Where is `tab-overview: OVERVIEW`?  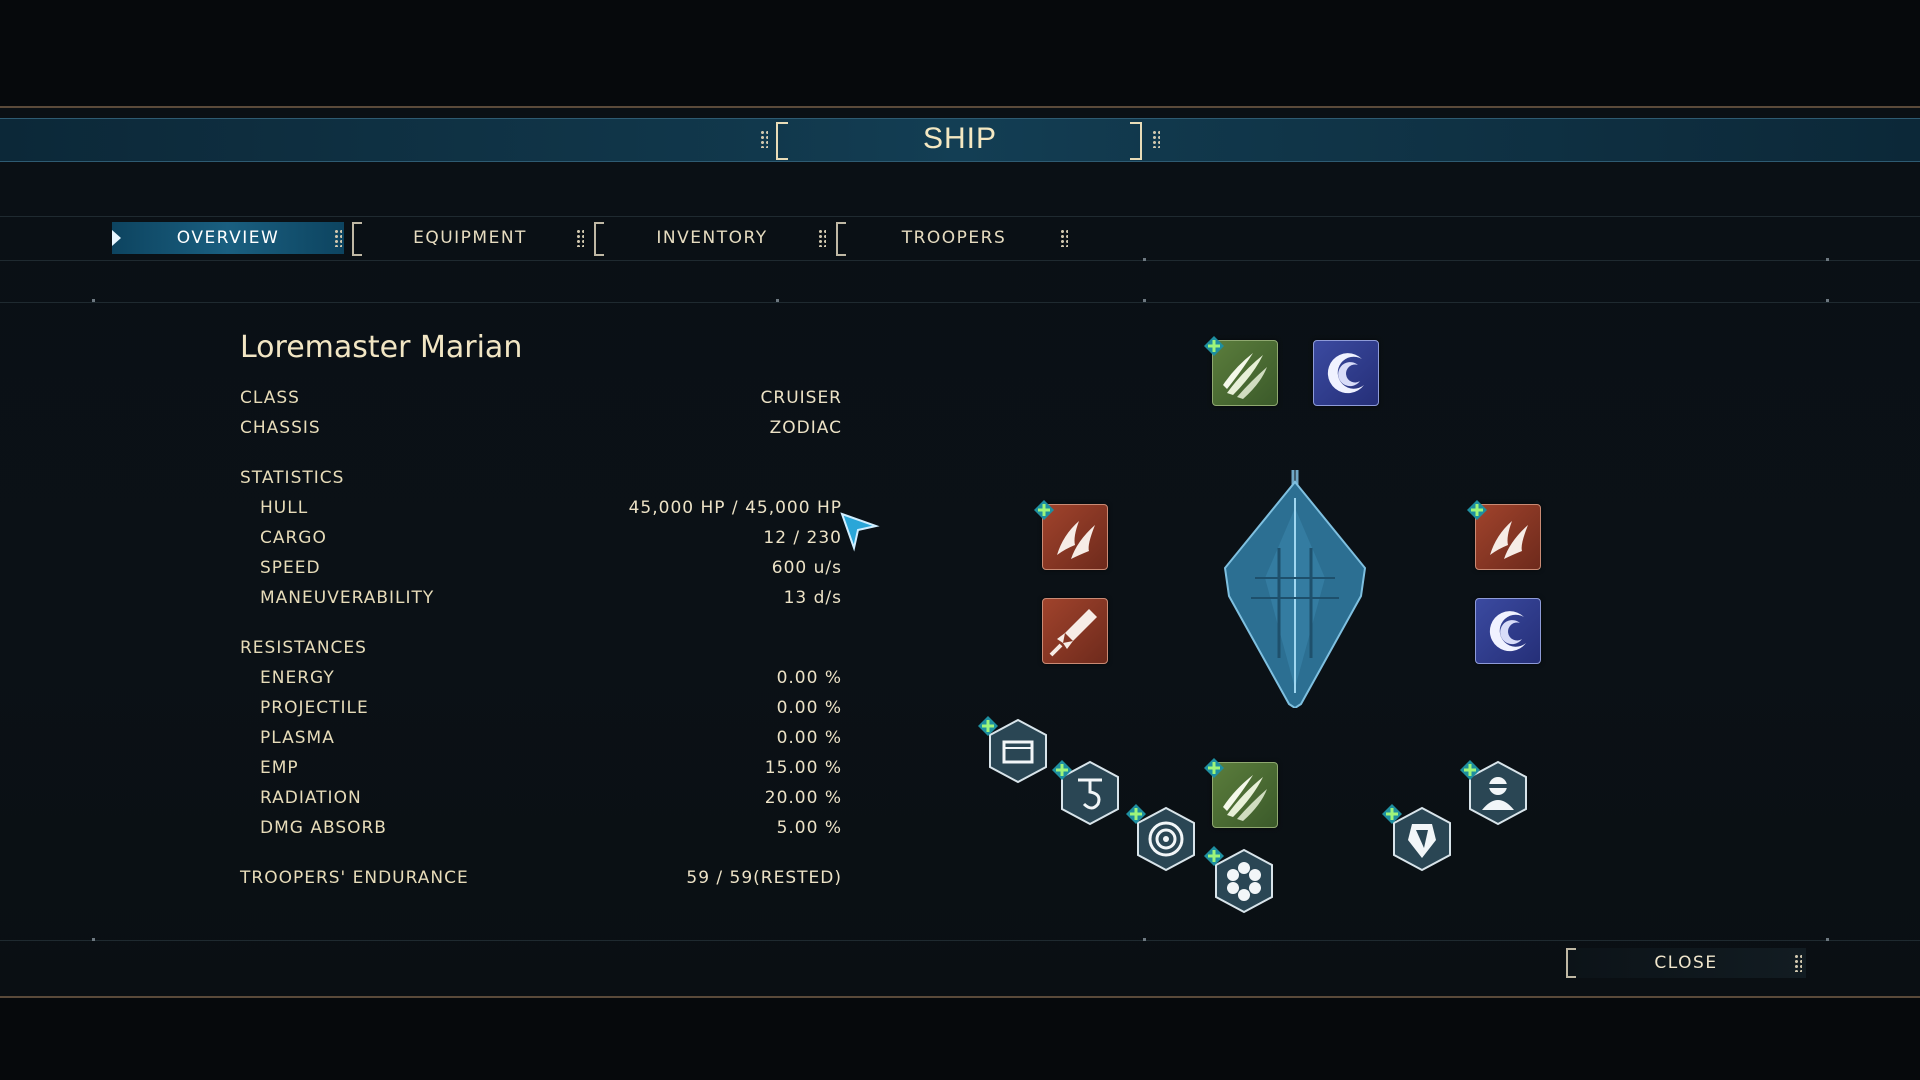 tab-overview: OVERVIEW is located at coordinates (228, 238).